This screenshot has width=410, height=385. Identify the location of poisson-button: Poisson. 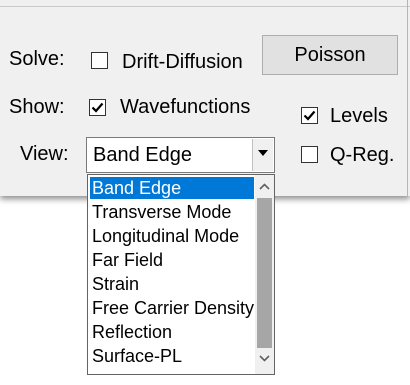
(330, 55).